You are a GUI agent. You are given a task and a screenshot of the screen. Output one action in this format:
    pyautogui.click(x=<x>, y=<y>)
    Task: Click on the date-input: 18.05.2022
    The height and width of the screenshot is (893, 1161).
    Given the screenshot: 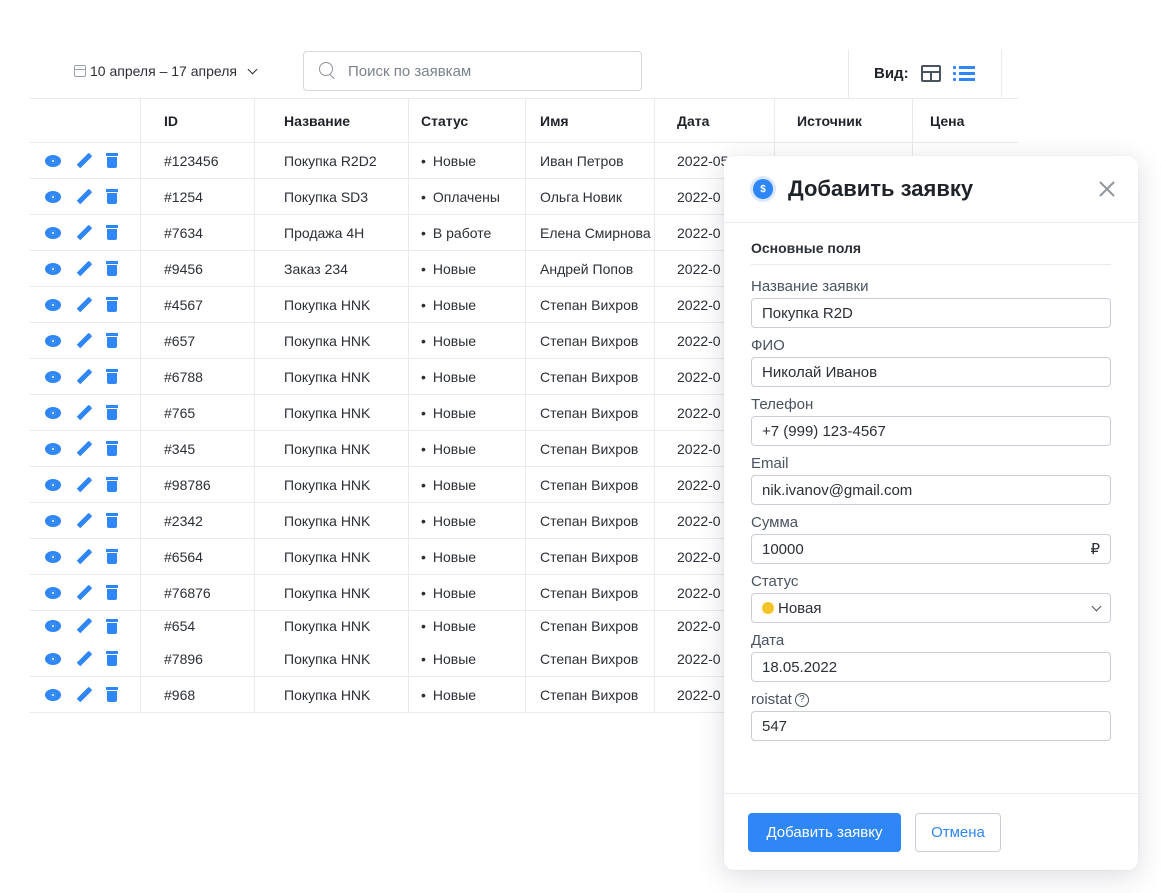 What is the action you would take?
    pyautogui.click(x=931, y=667)
    